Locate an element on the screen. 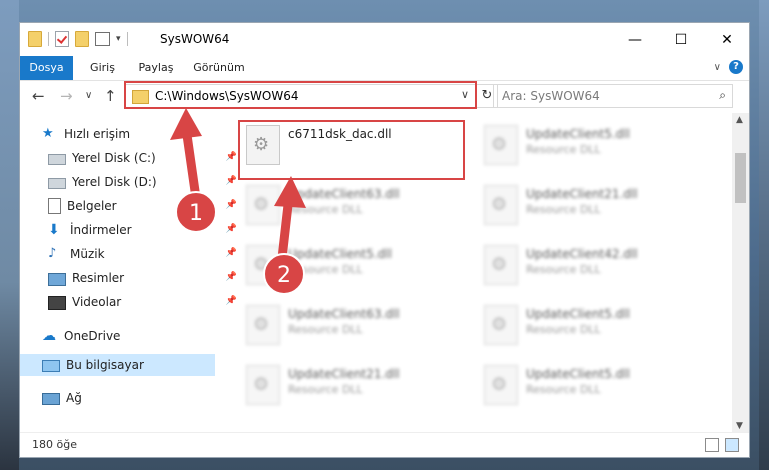 Image resolution: width=769 pixels, height=470 pixels. folder-icon is located at coordinates (35, 39).